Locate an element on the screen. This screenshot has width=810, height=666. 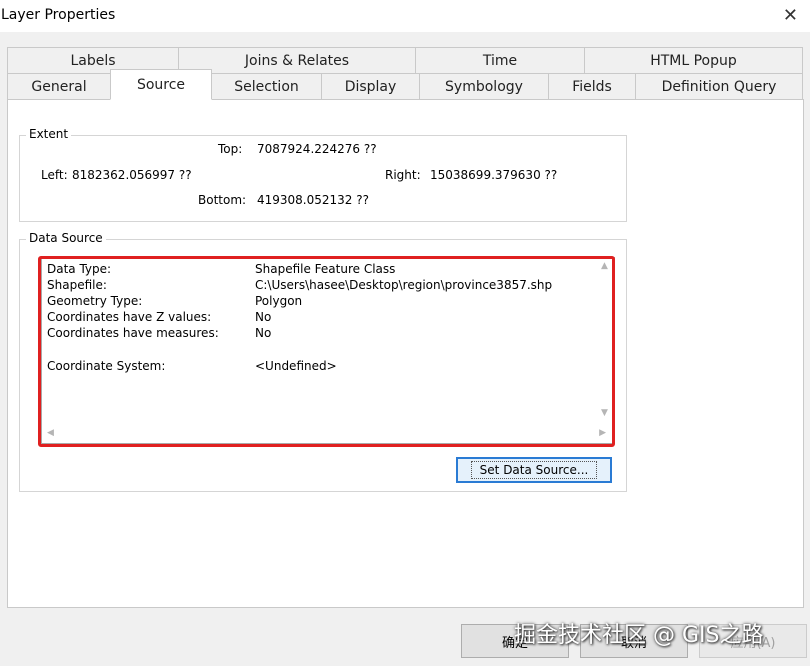
extent-bottom-value: 419308.052132 ?? is located at coordinates (313, 200).